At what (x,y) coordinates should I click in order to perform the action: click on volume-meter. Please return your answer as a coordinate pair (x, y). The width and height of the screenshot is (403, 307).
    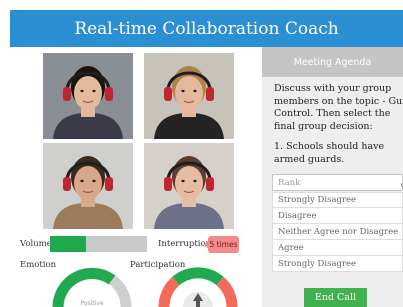
    Looking at the image, I should click on (98, 244).